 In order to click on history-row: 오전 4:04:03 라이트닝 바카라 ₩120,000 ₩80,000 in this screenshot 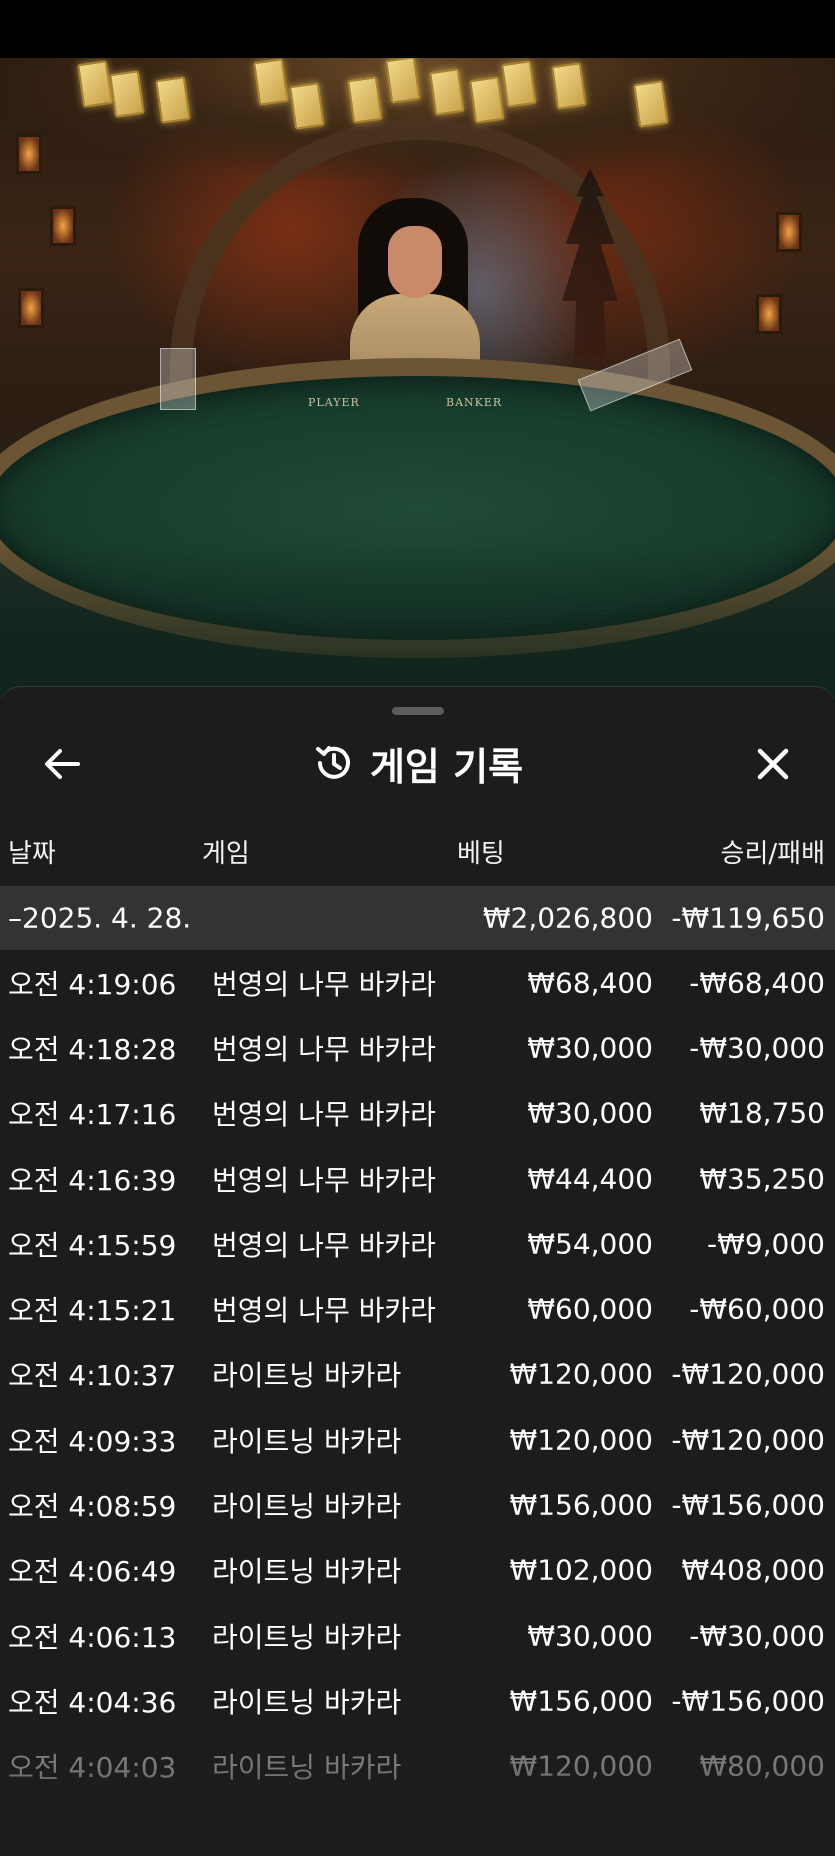, I will do `click(417, 1766)`.